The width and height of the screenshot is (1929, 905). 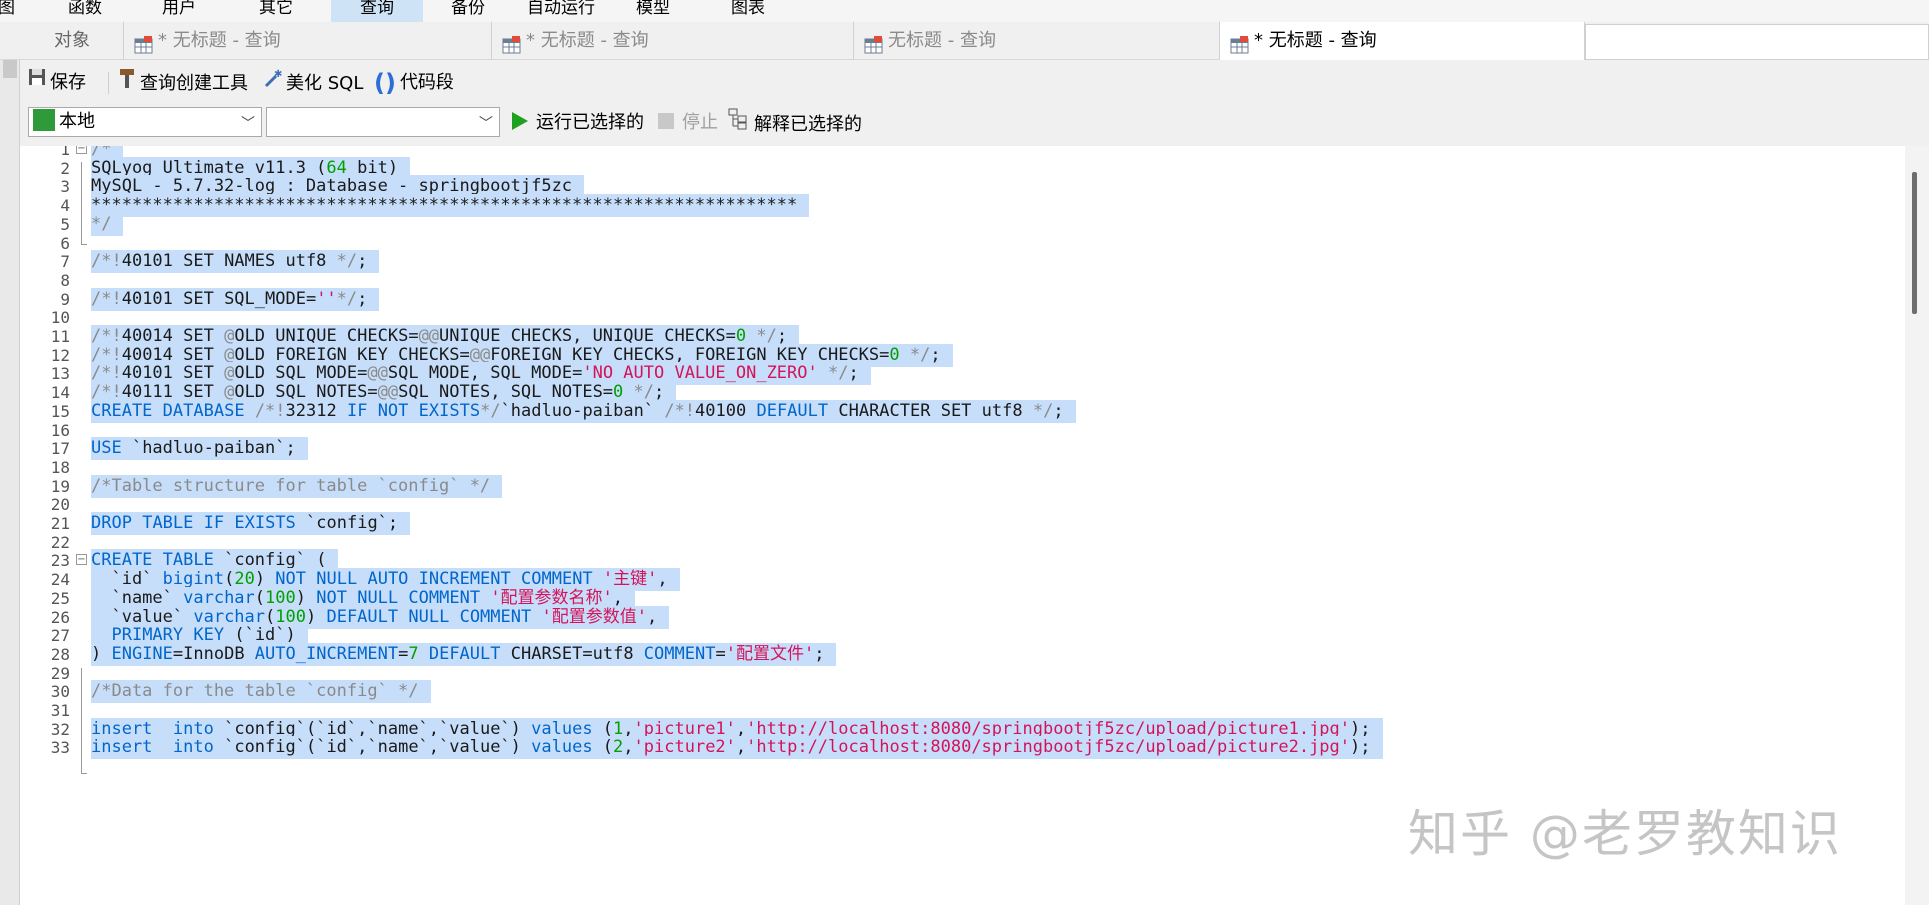 I want to click on explain-selected-label: 解释已选择的, so click(x=808, y=124).